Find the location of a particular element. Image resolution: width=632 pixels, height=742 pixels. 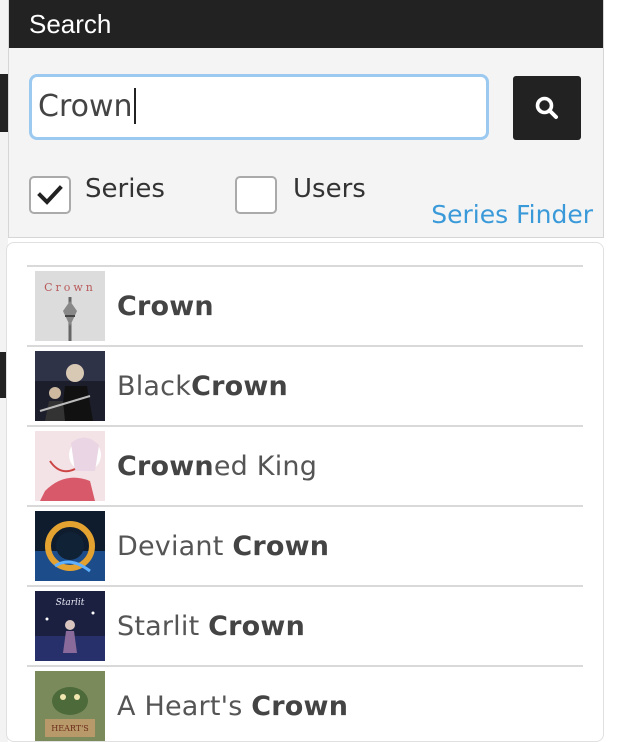

result-title: Deviant Crown is located at coordinates (223, 546).